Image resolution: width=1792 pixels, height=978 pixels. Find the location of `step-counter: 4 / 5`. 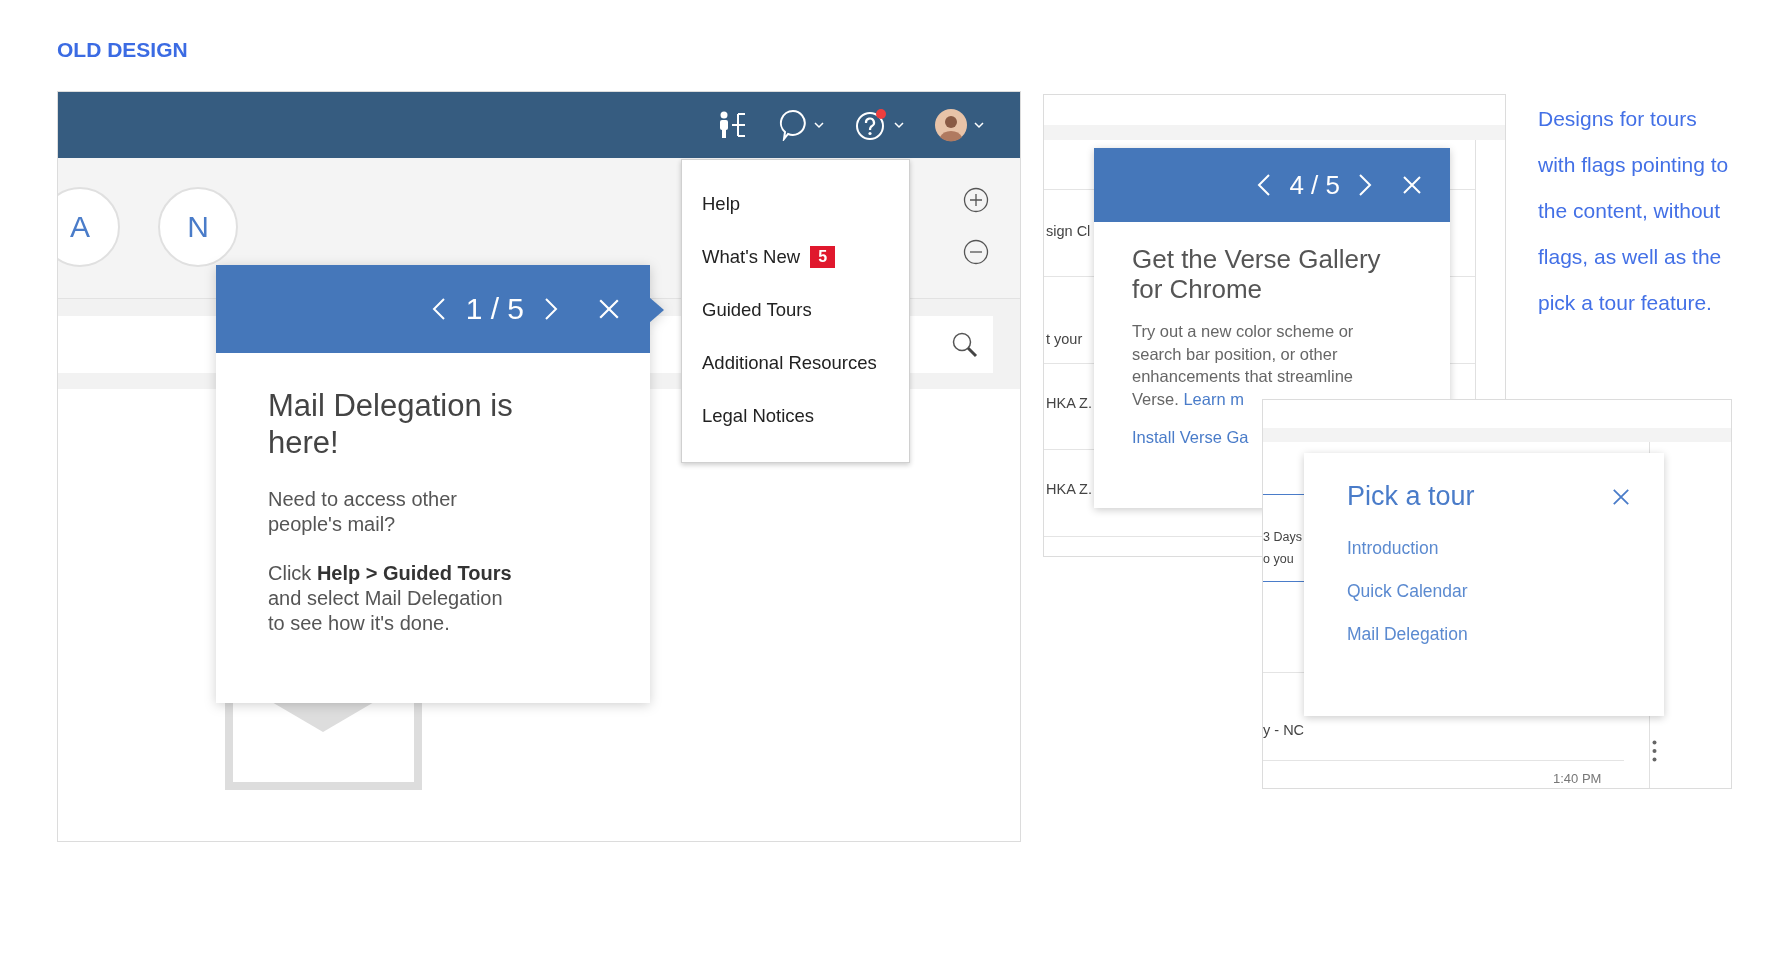

step-counter: 4 / 5 is located at coordinates (1314, 185).